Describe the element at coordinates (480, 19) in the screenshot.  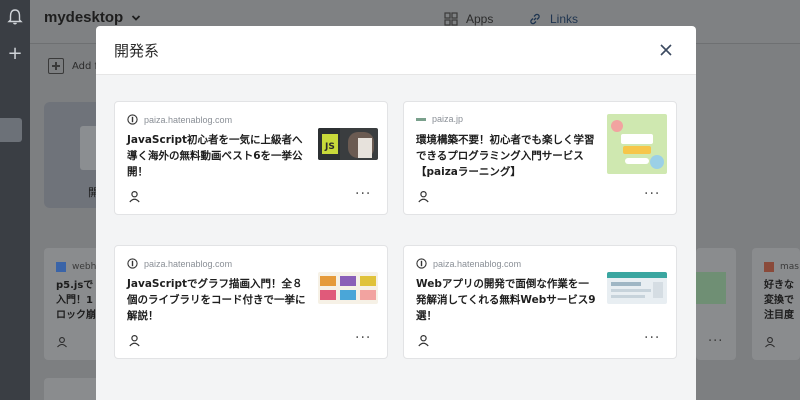
I see `nav-apps-label: Apps` at that location.